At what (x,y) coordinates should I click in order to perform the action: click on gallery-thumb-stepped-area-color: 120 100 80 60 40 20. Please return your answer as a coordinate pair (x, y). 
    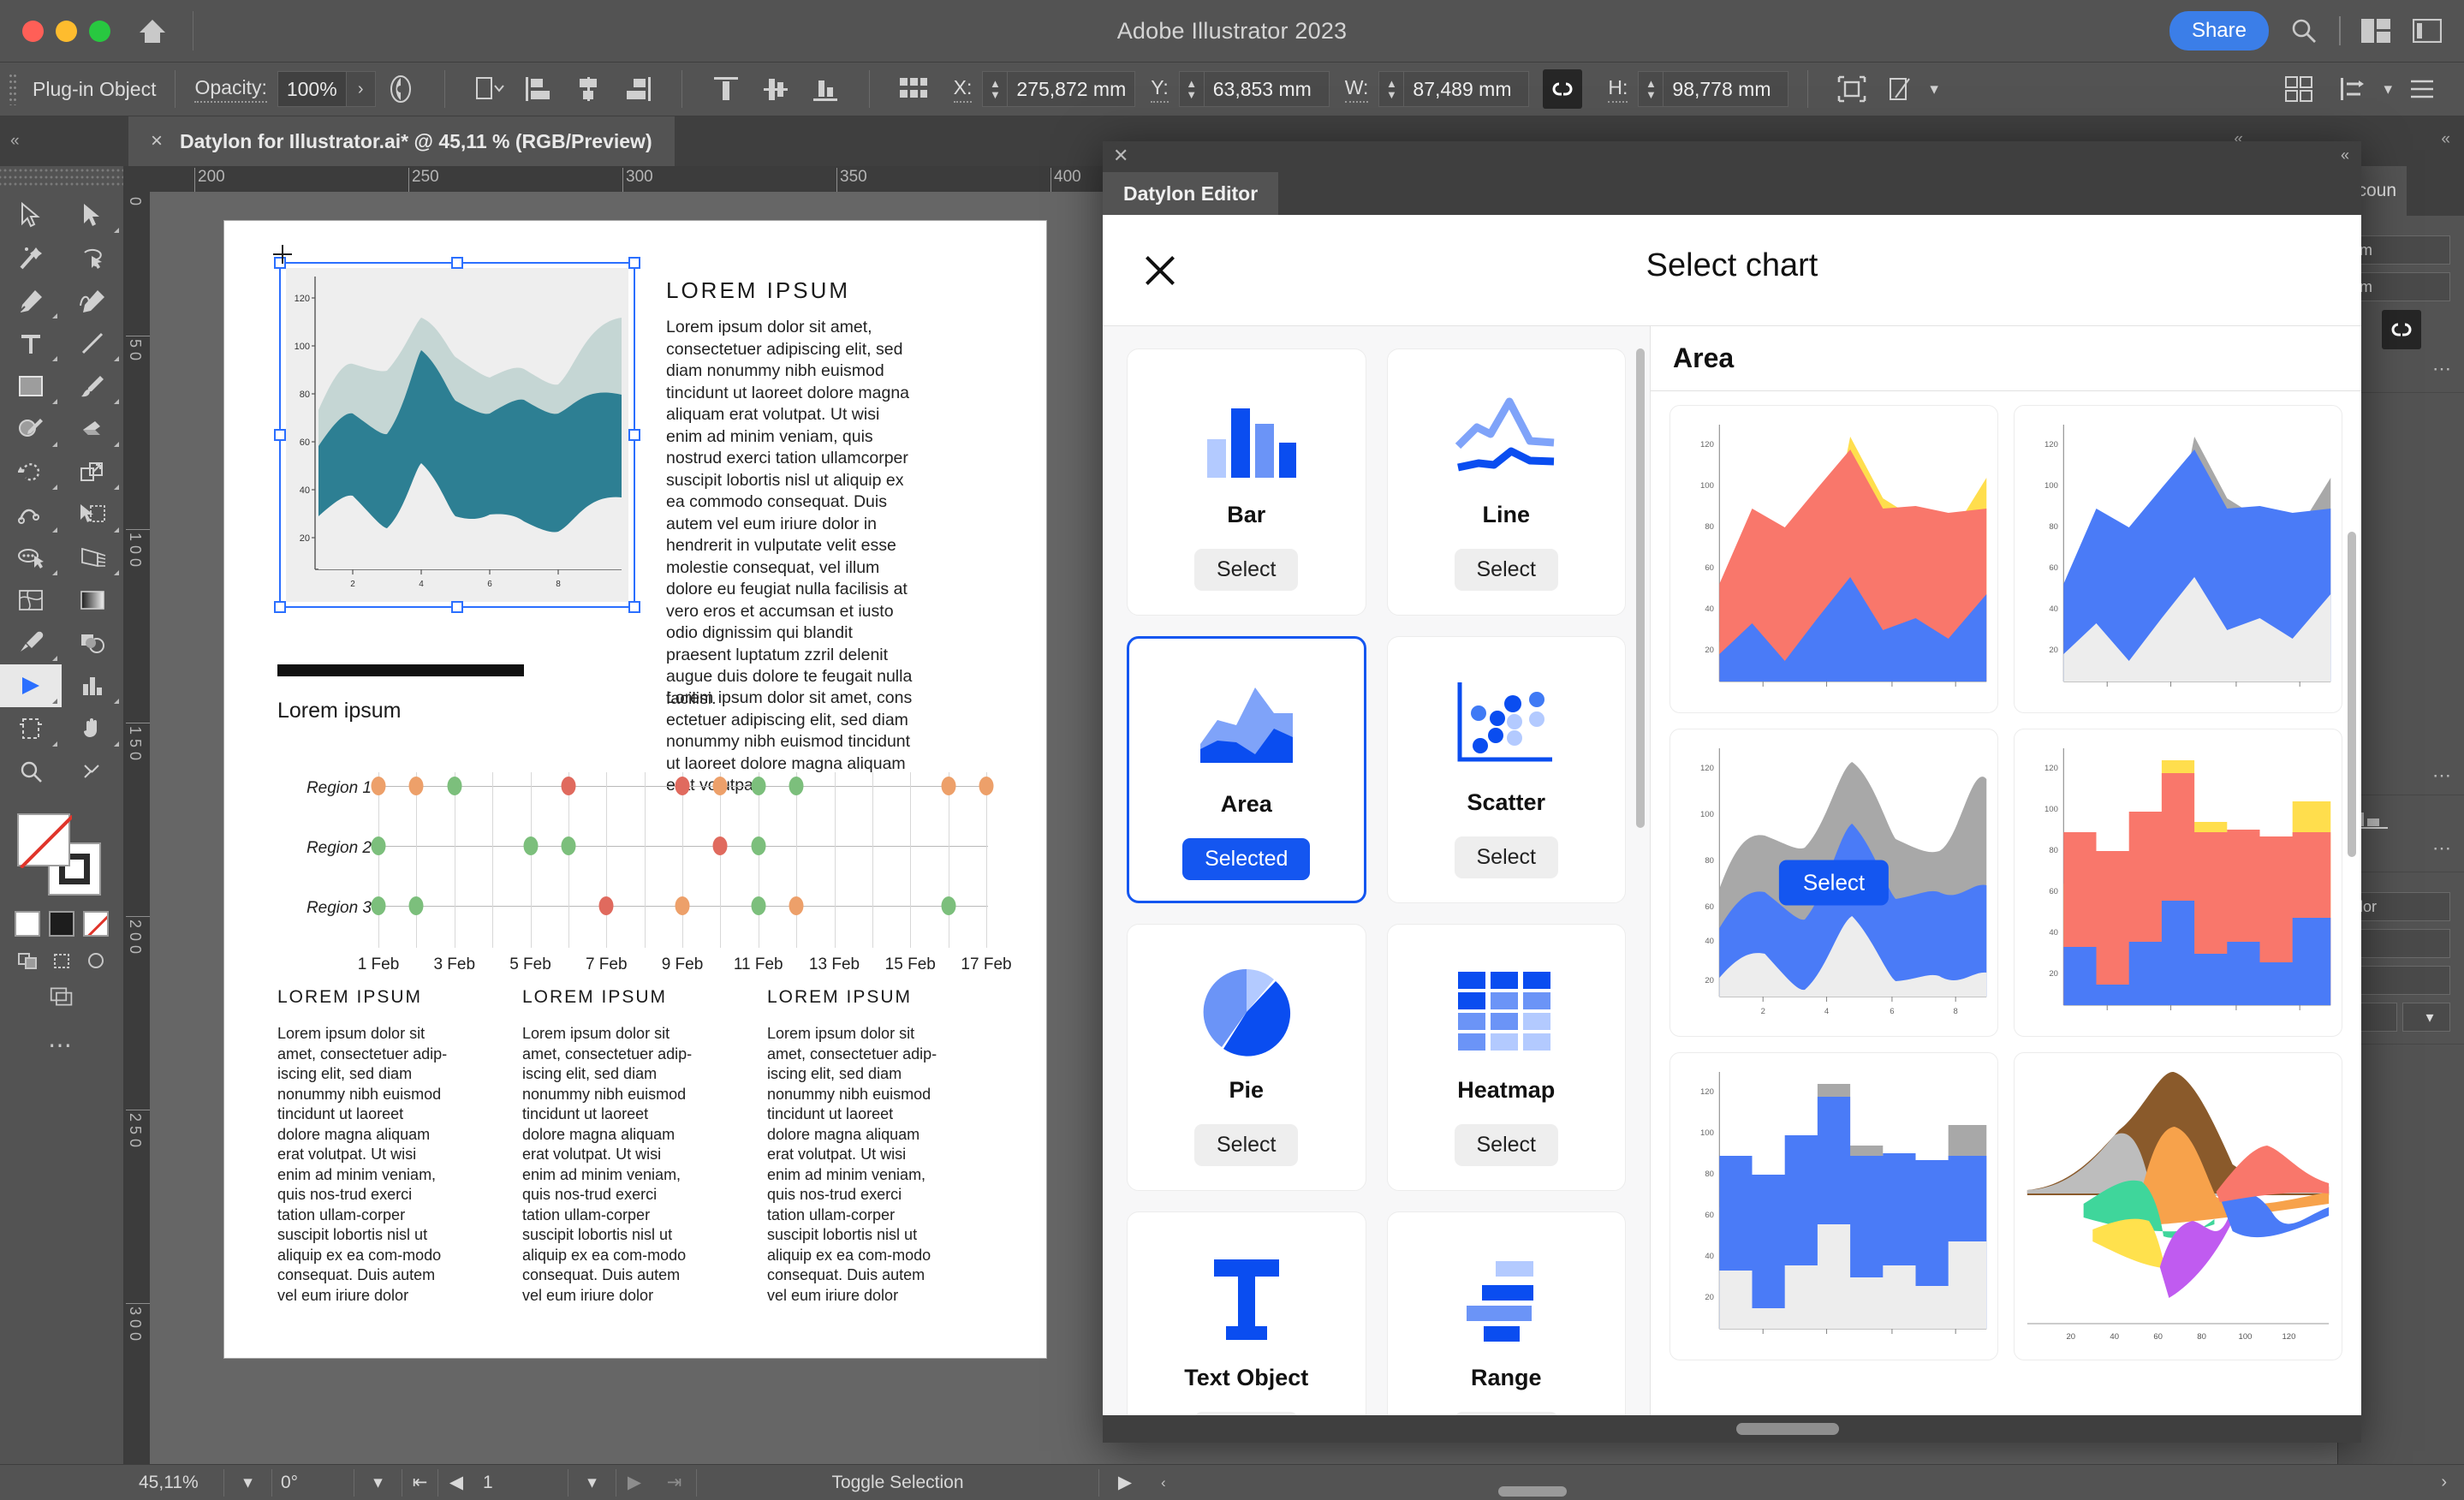
    Looking at the image, I should click on (2178, 883).